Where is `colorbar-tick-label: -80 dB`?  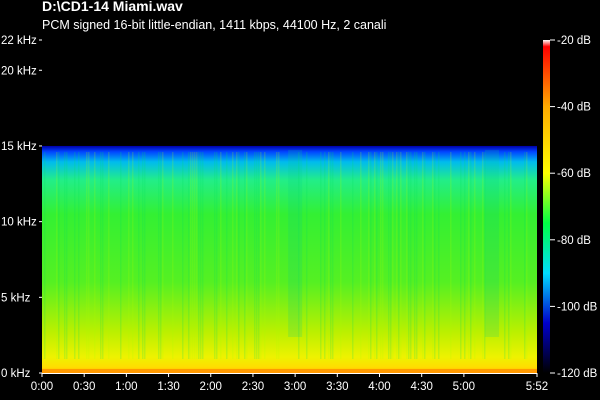
colorbar-tick-label: -80 dB is located at coordinates (574, 241).